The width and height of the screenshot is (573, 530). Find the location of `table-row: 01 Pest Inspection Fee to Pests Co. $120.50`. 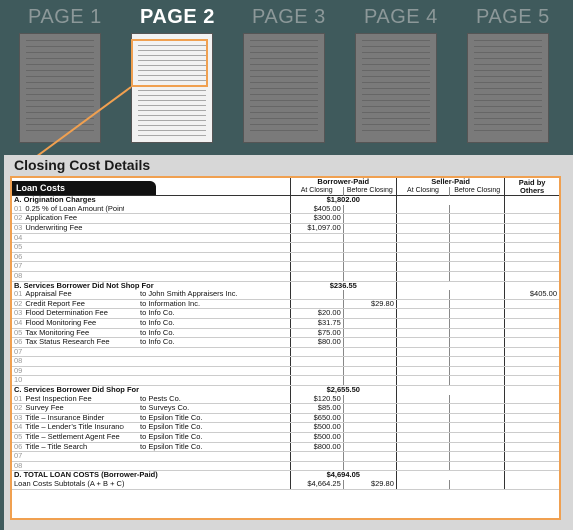

table-row: 01 Pest Inspection Fee to Pests Co. $120.50 is located at coordinates (285, 399).